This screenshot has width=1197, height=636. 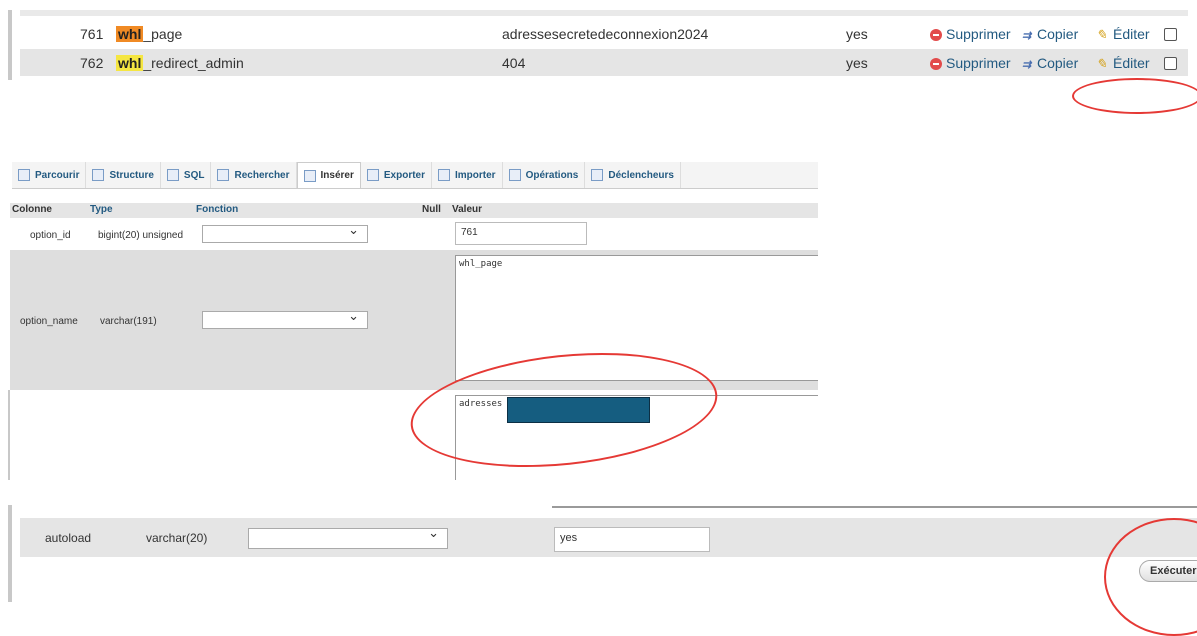 What do you see at coordinates (521, 233) in the screenshot?
I see `option-id-input: 761` at bounding box center [521, 233].